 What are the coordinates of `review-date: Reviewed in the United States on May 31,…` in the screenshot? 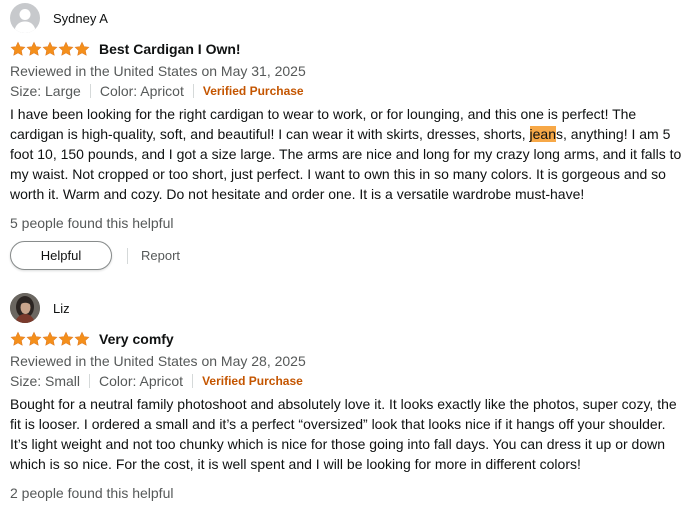 It's located at (158, 71).